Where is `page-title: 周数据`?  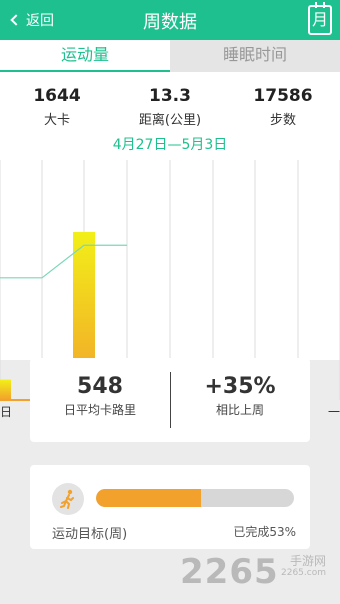
page-title: 周数据 is located at coordinates (170, 22).